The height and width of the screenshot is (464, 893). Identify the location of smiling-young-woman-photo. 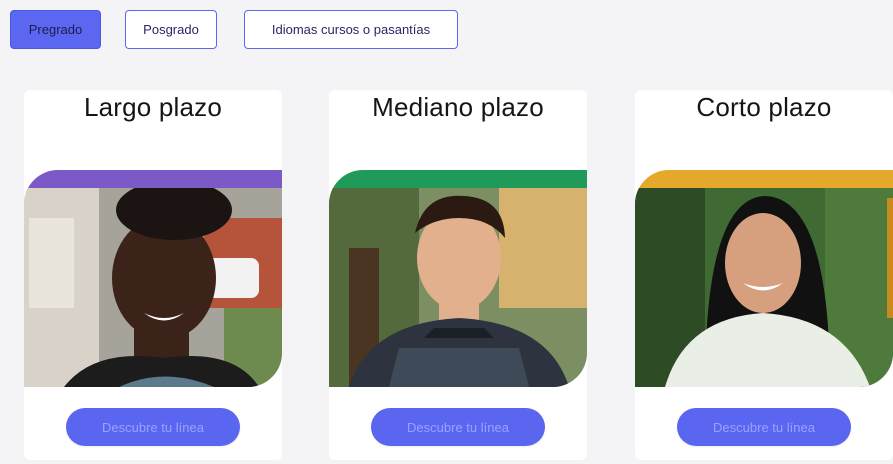
(153, 287).